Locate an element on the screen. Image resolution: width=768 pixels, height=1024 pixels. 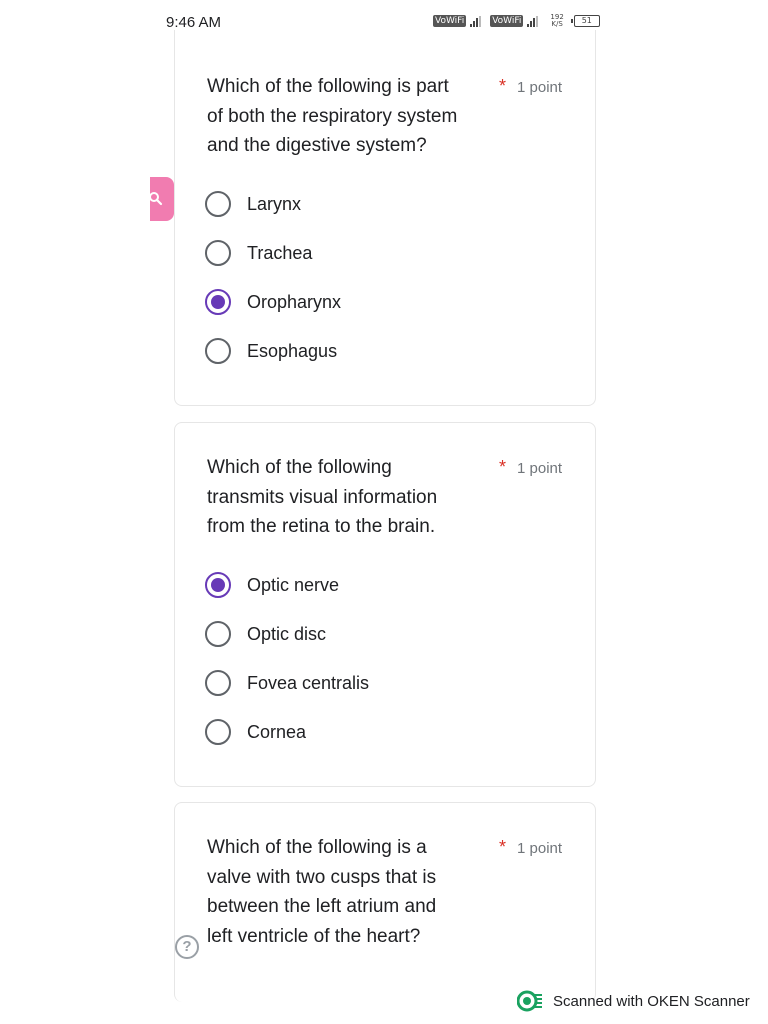
floating-search-tab is located at coordinates (162, 199).